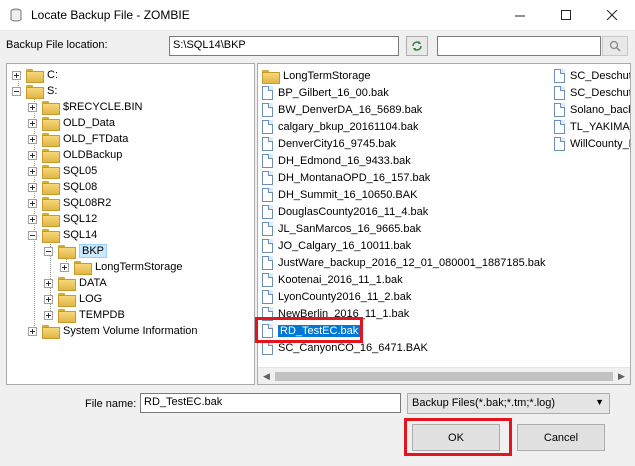 This screenshot has width=635, height=466. Describe the element at coordinates (327, 75) in the screenshot. I see `file-item-label: LongTermStorage` at that location.